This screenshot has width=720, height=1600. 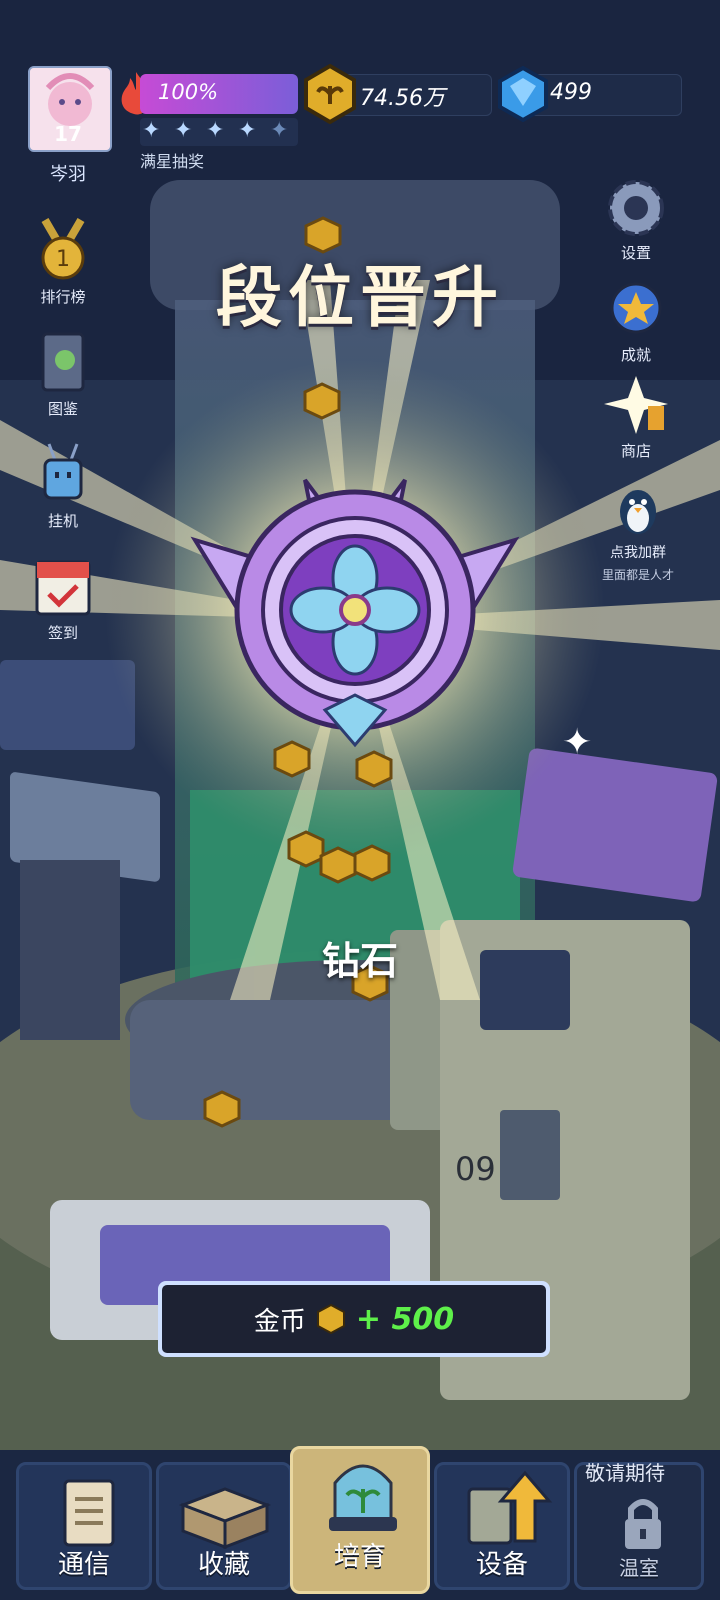 I want to click on tab-label: 通信, so click(x=83, y=1565).